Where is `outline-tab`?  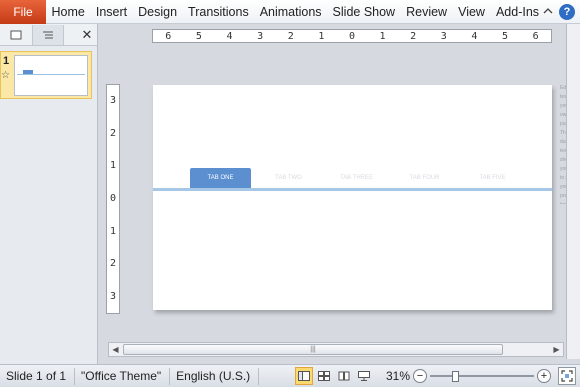
outline-tab is located at coordinates (48, 34).